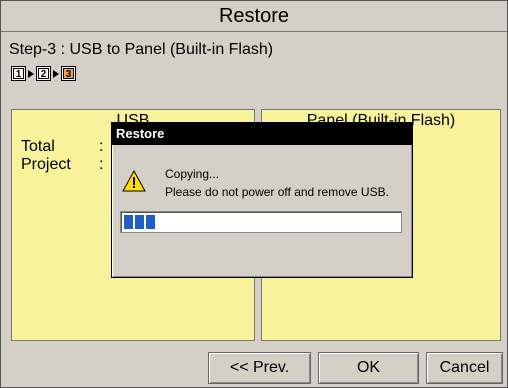  I want to click on ok-button: OK, so click(368, 368).